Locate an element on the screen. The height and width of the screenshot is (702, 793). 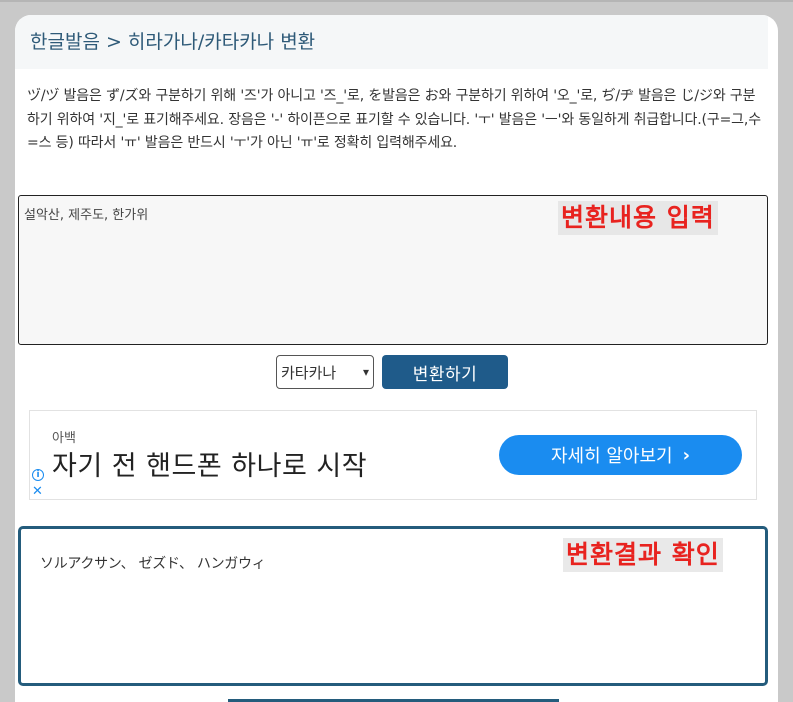
chevron-down-icon: ▾ is located at coordinates (365, 372).